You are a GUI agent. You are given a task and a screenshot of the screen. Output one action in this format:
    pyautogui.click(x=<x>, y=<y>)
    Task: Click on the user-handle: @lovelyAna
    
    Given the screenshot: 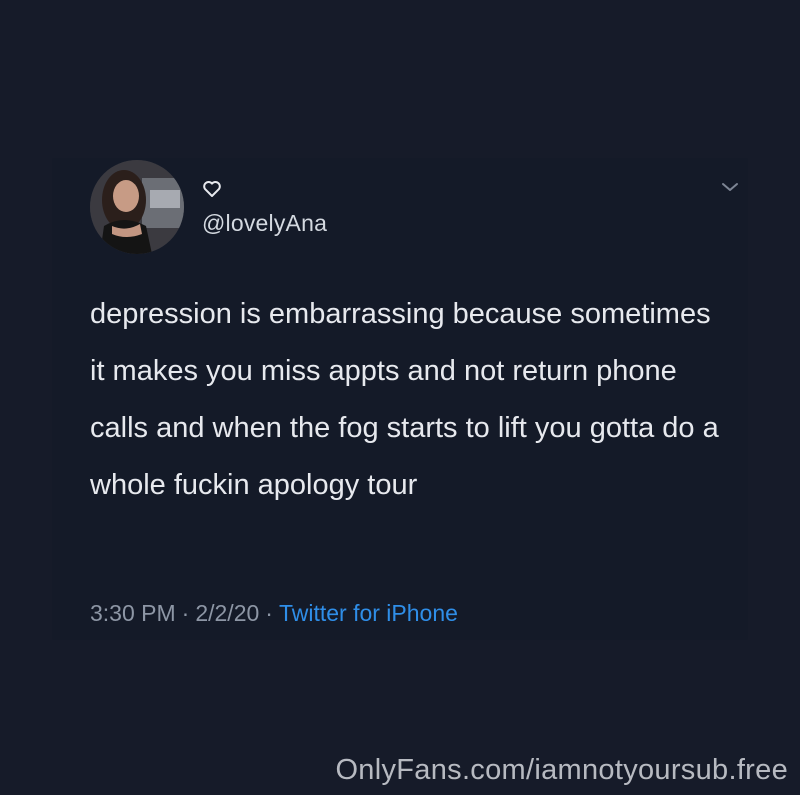 What is the action you would take?
    pyautogui.click(x=264, y=223)
    